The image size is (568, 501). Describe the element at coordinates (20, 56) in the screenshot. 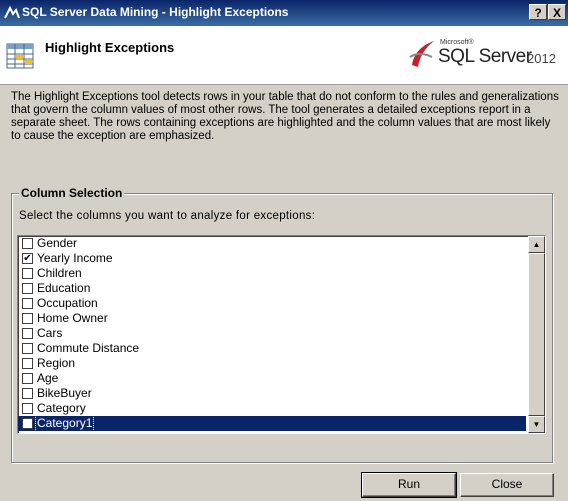

I see `grid-table-icon` at that location.